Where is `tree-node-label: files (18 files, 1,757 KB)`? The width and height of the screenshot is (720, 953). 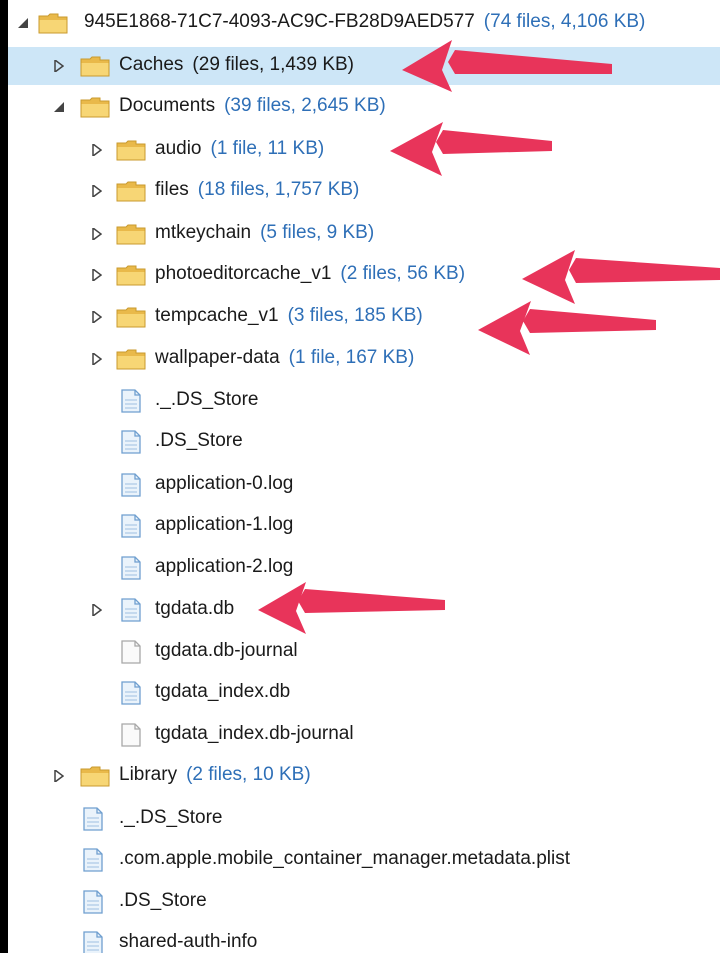
tree-node-label: files (18 files, 1,757 KB) is located at coordinates (257, 190).